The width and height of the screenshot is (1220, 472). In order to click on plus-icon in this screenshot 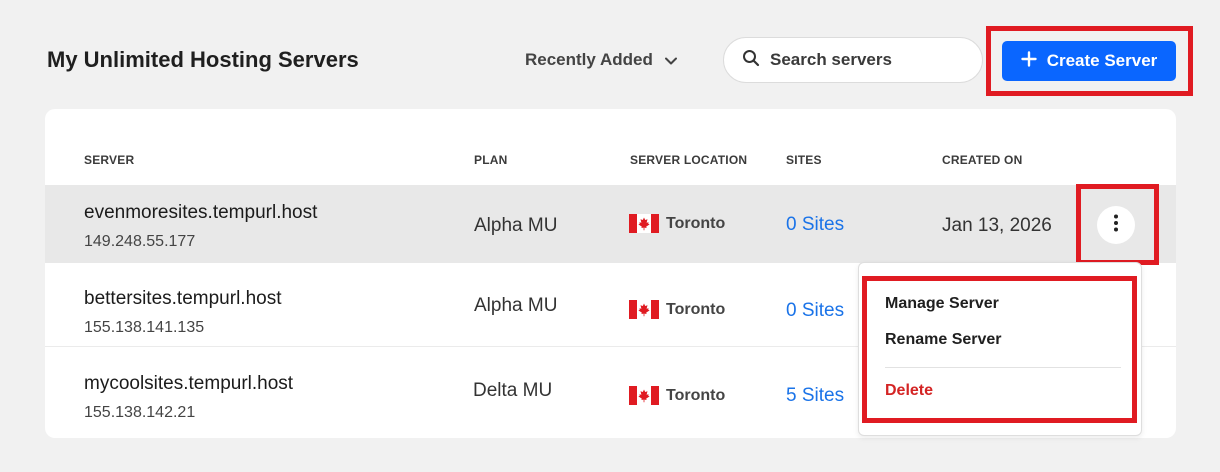, I will do `click(1029, 61)`.